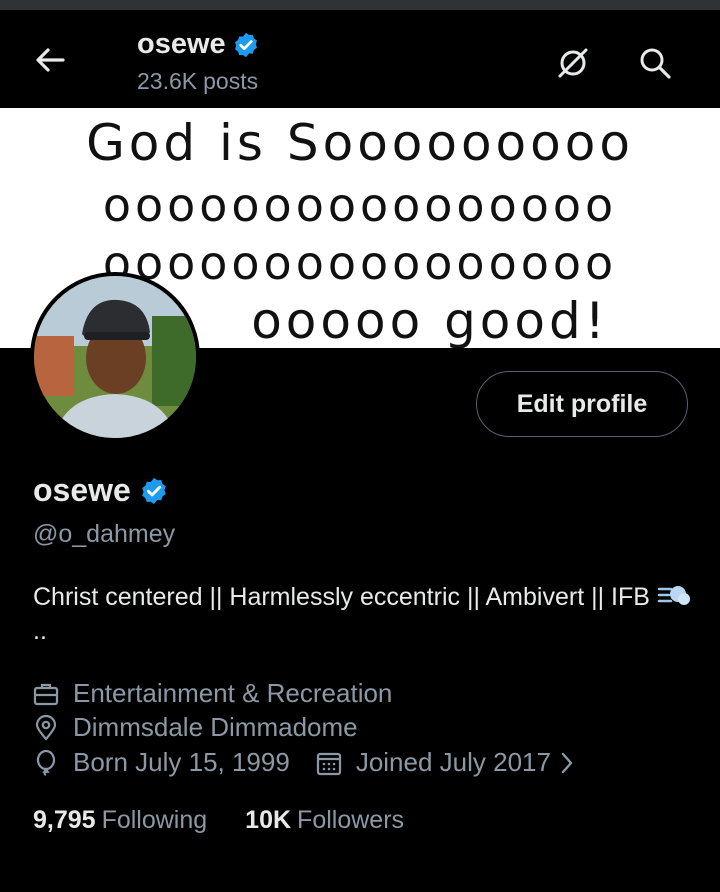 The height and width of the screenshot is (892, 720). I want to click on profile-dates: Born July 15, 1999 Joined July 2017, so click(304, 762).